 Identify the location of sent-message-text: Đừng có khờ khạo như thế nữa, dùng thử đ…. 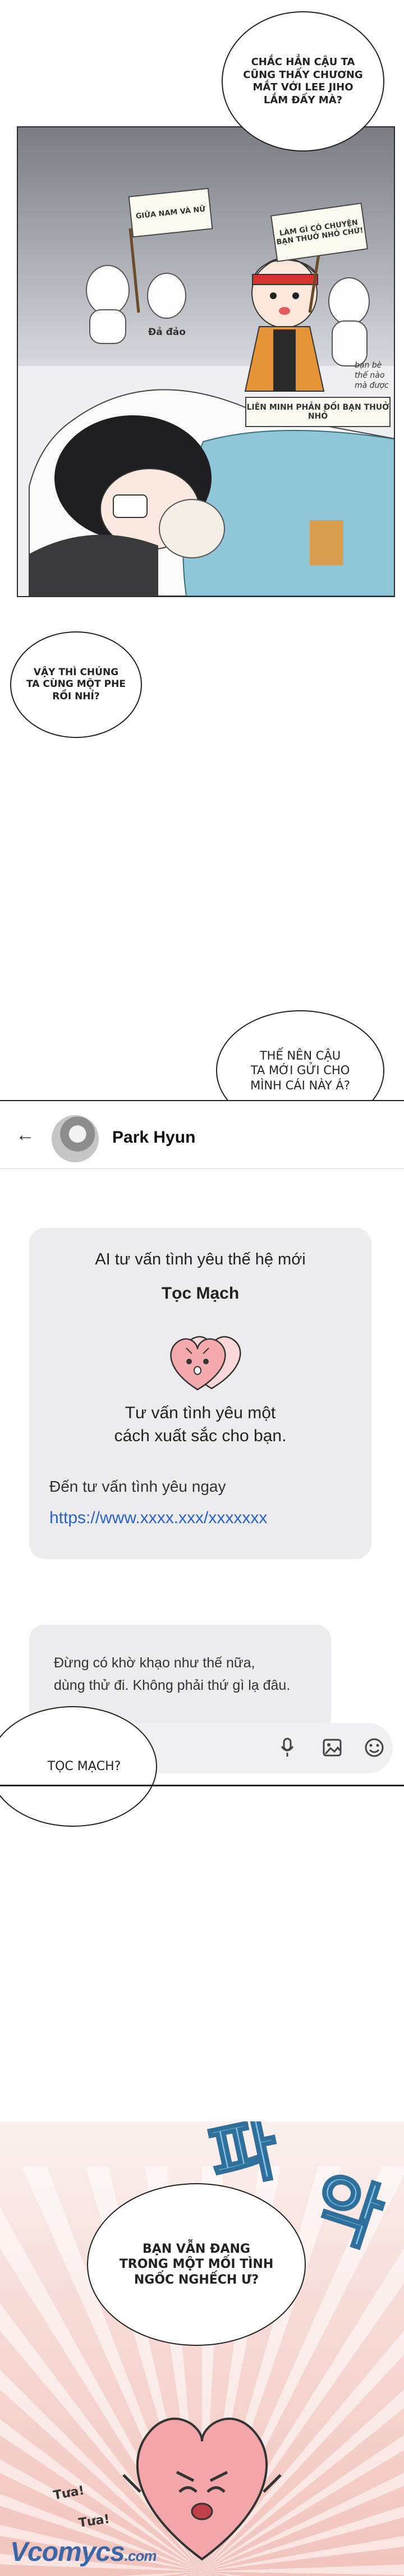
(172, 1674).